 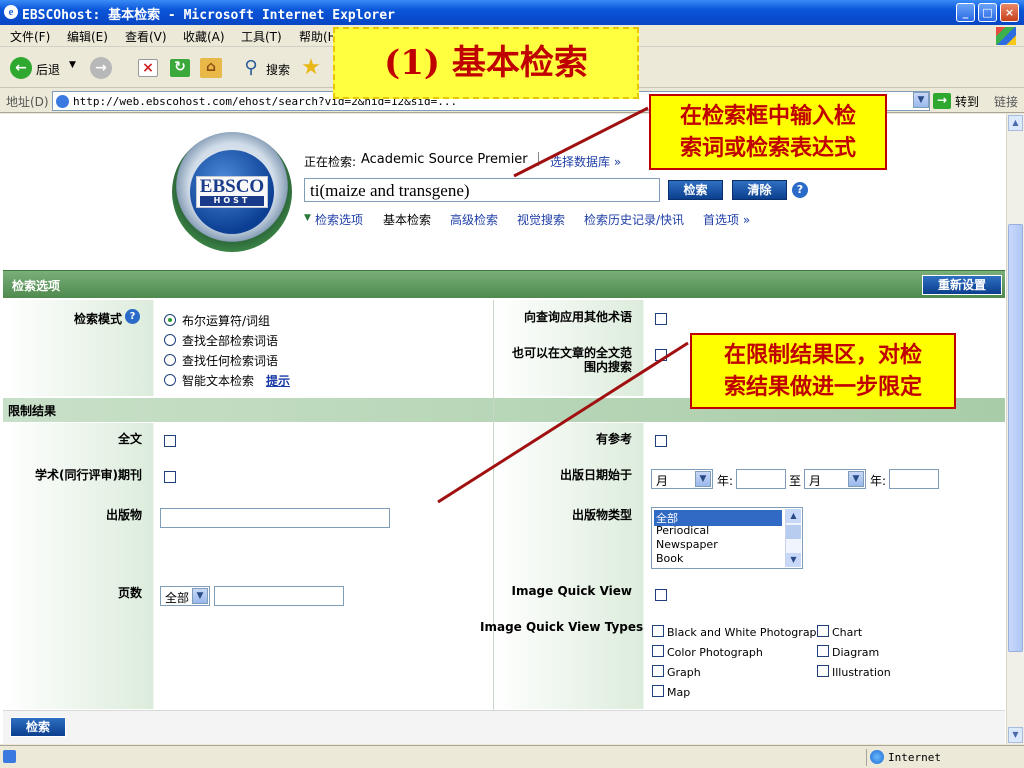 What do you see at coordinates (407, 219) in the screenshot?
I see `nav-basic-search: 基本检索` at bounding box center [407, 219].